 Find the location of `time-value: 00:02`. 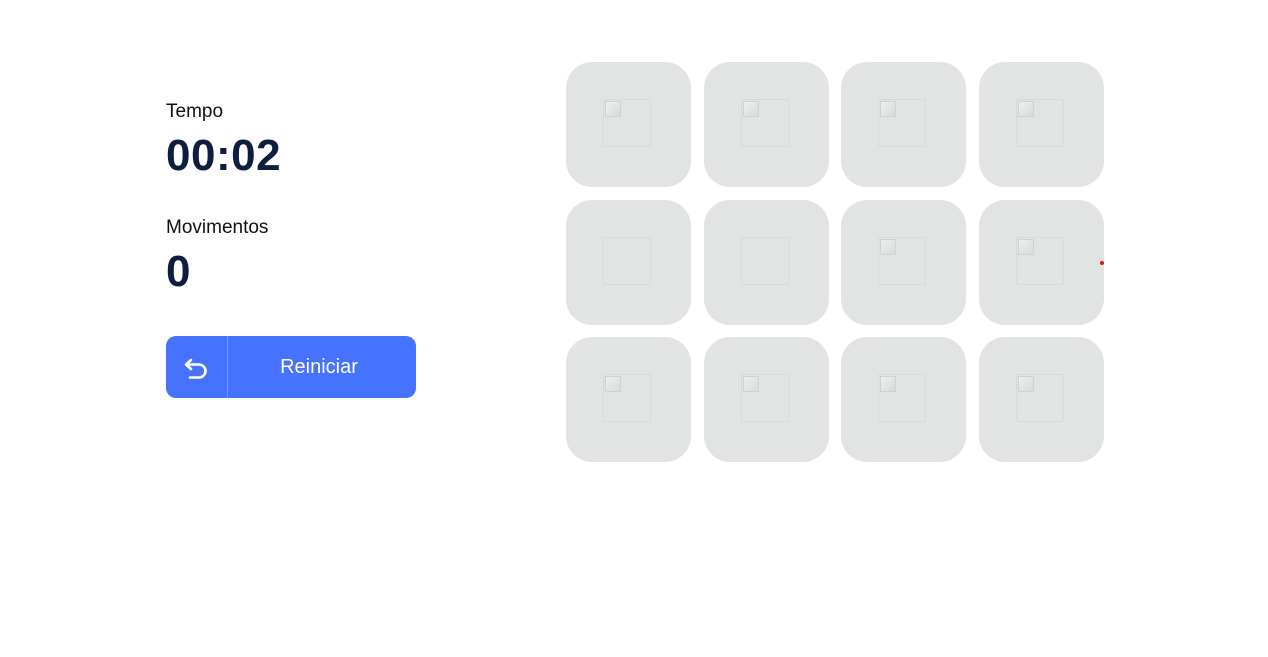

time-value: 00:02 is located at coordinates (224, 155).